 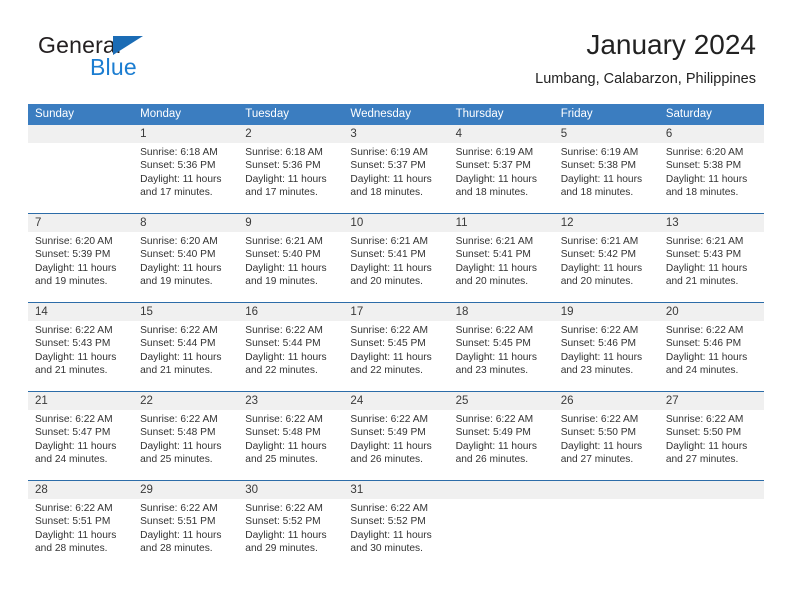 What do you see at coordinates (461, 223) in the screenshot?
I see `day-number: 11` at bounding box center [461, 223].